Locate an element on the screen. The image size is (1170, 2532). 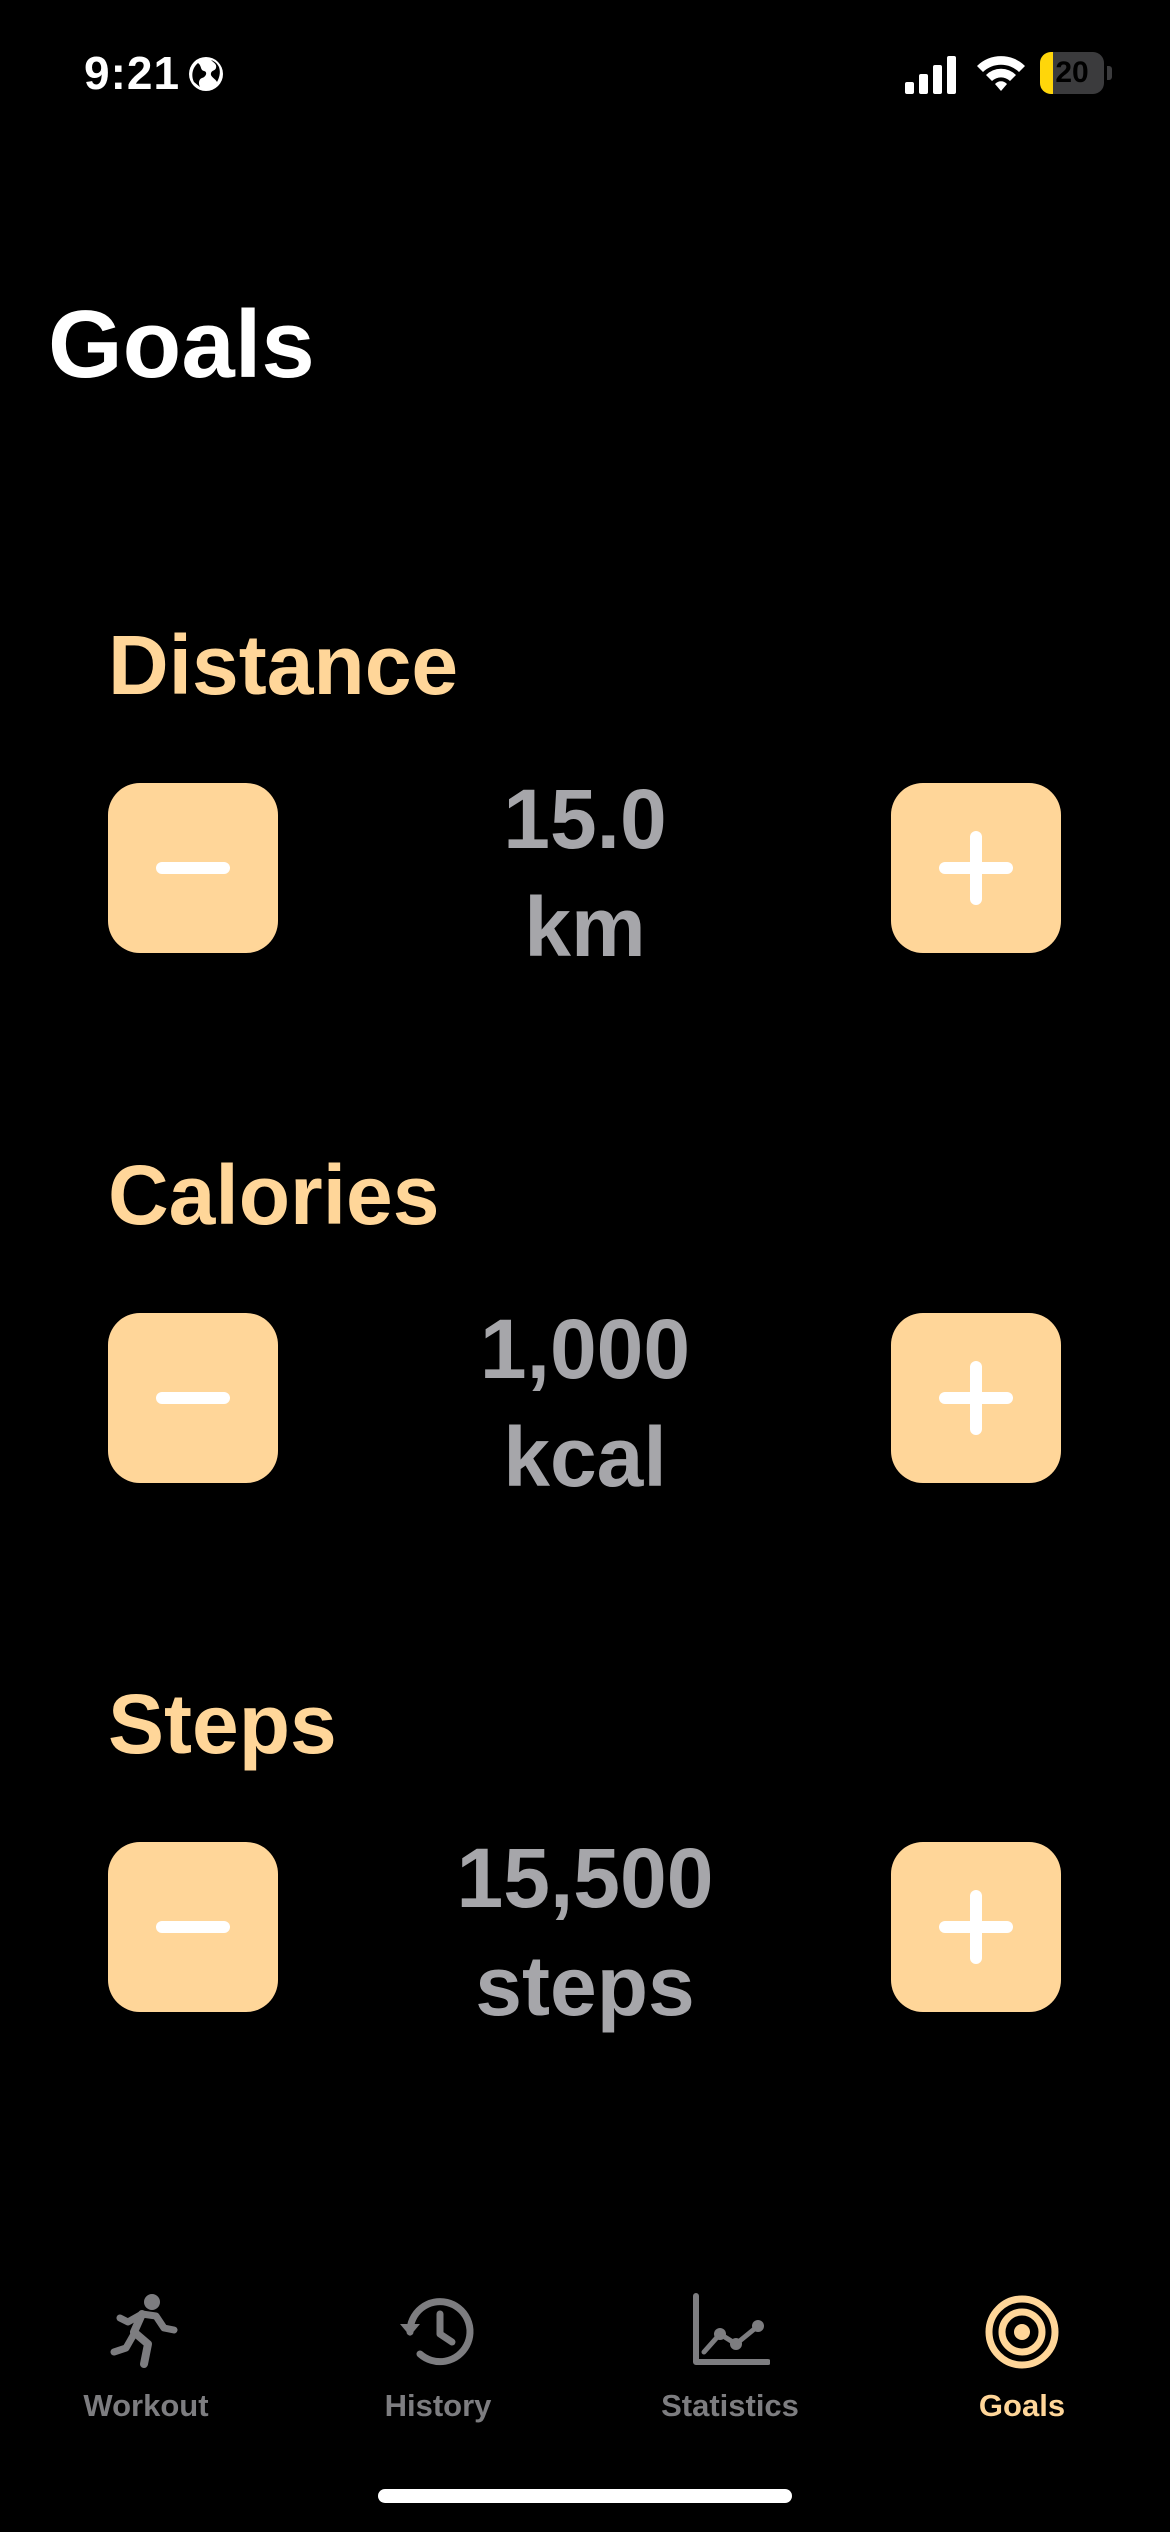
wifi-icon is located at coordinates (1001, 73).